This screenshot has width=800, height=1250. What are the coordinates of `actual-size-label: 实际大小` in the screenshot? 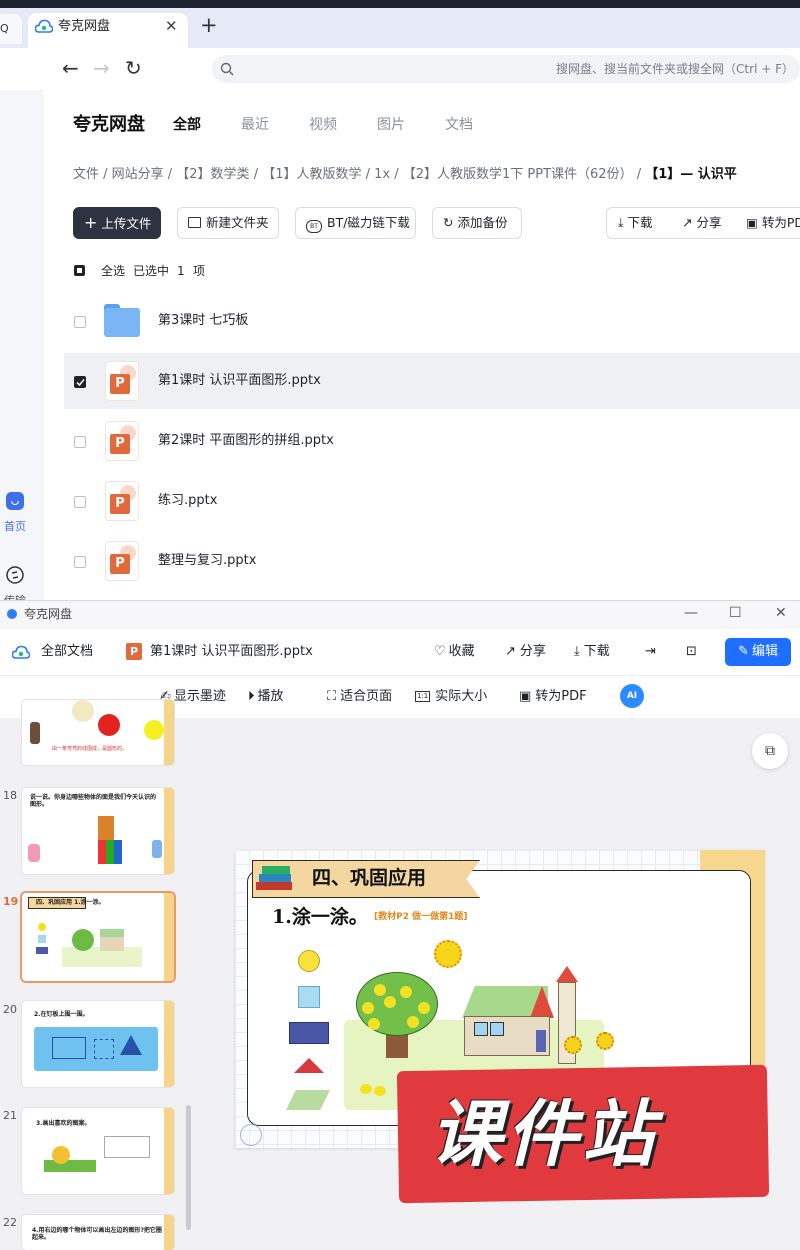 It's located at (461, 696).